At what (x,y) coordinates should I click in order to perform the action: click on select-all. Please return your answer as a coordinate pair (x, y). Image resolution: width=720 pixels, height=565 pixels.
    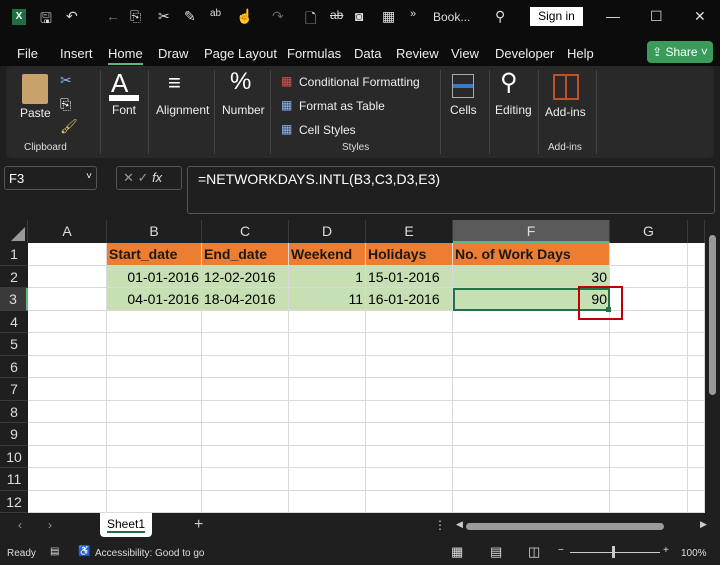
    Looking at the image, I should click on (14, 231).